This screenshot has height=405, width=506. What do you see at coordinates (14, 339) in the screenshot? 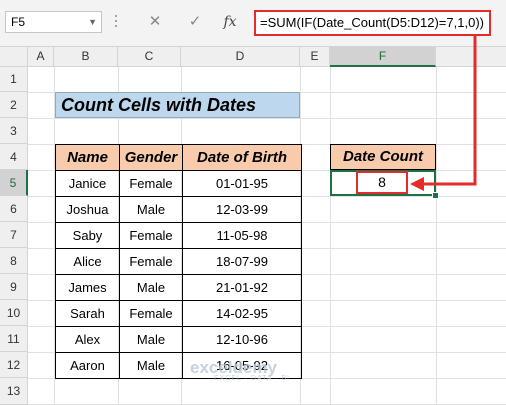
I see `row-header-11: 11` at bounding box center [14, 339].